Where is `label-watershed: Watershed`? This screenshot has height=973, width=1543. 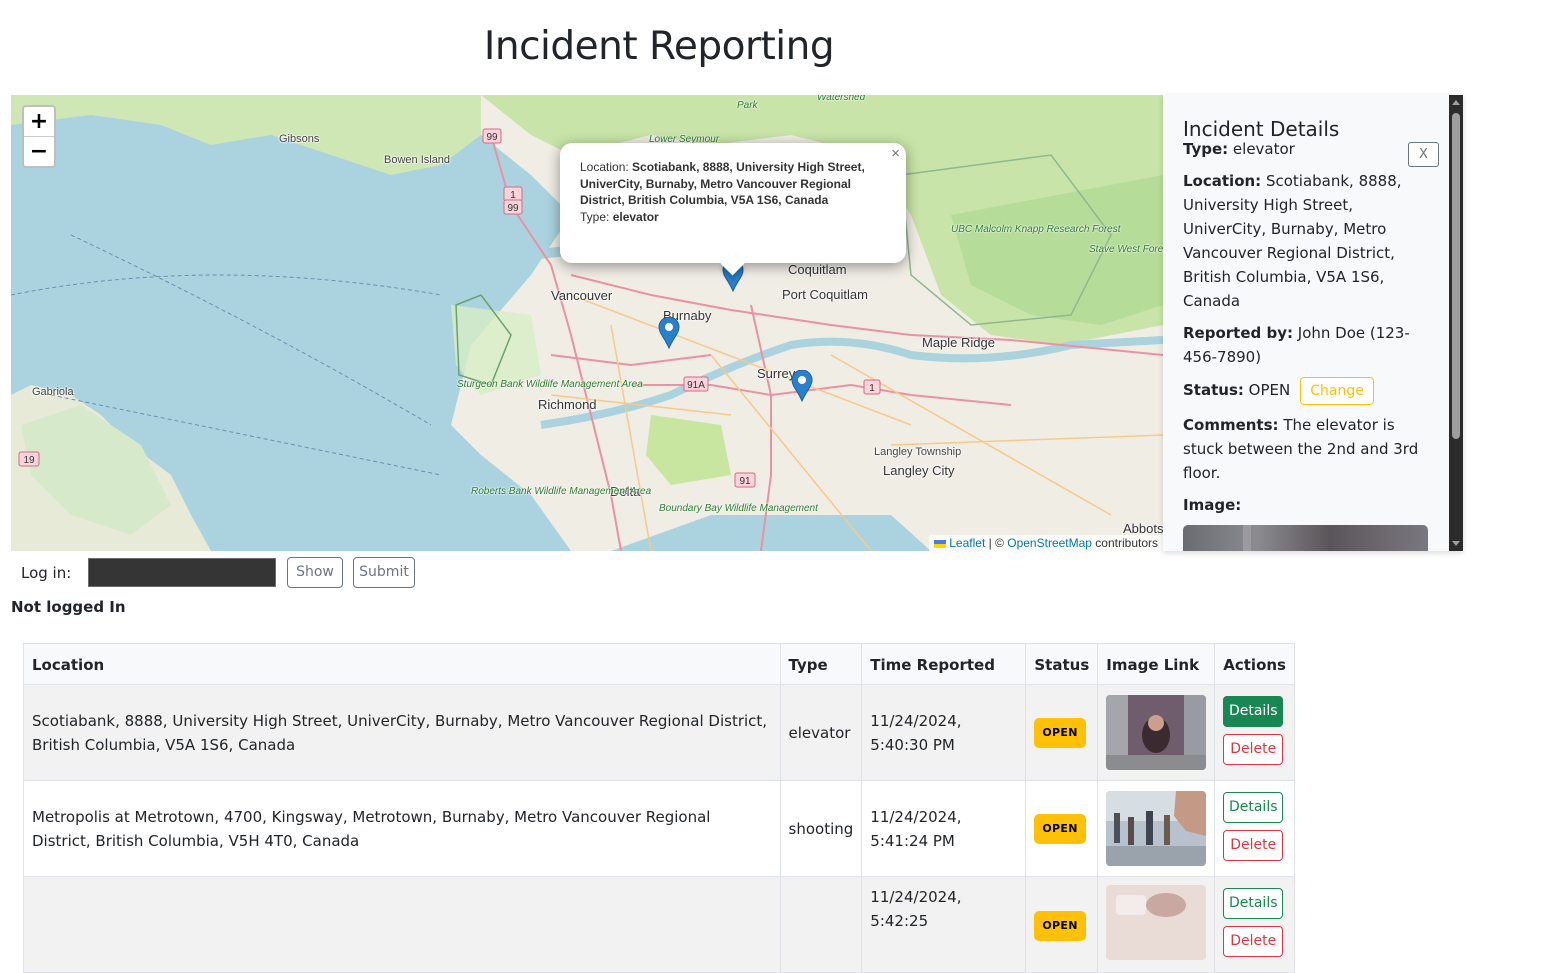
label-watershed: Watershed is located at coordinates (841, 99).